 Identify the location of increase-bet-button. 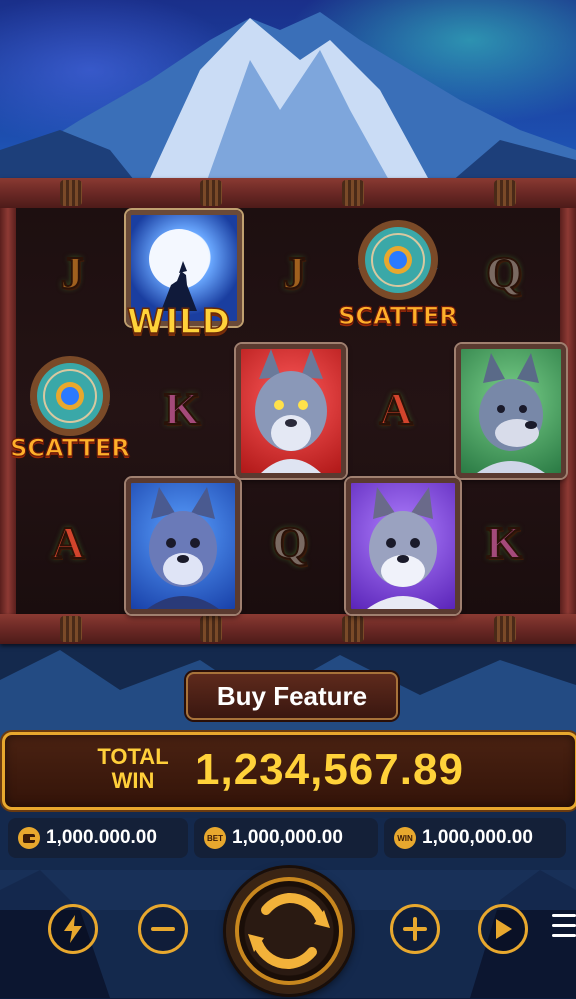
(415, 929).